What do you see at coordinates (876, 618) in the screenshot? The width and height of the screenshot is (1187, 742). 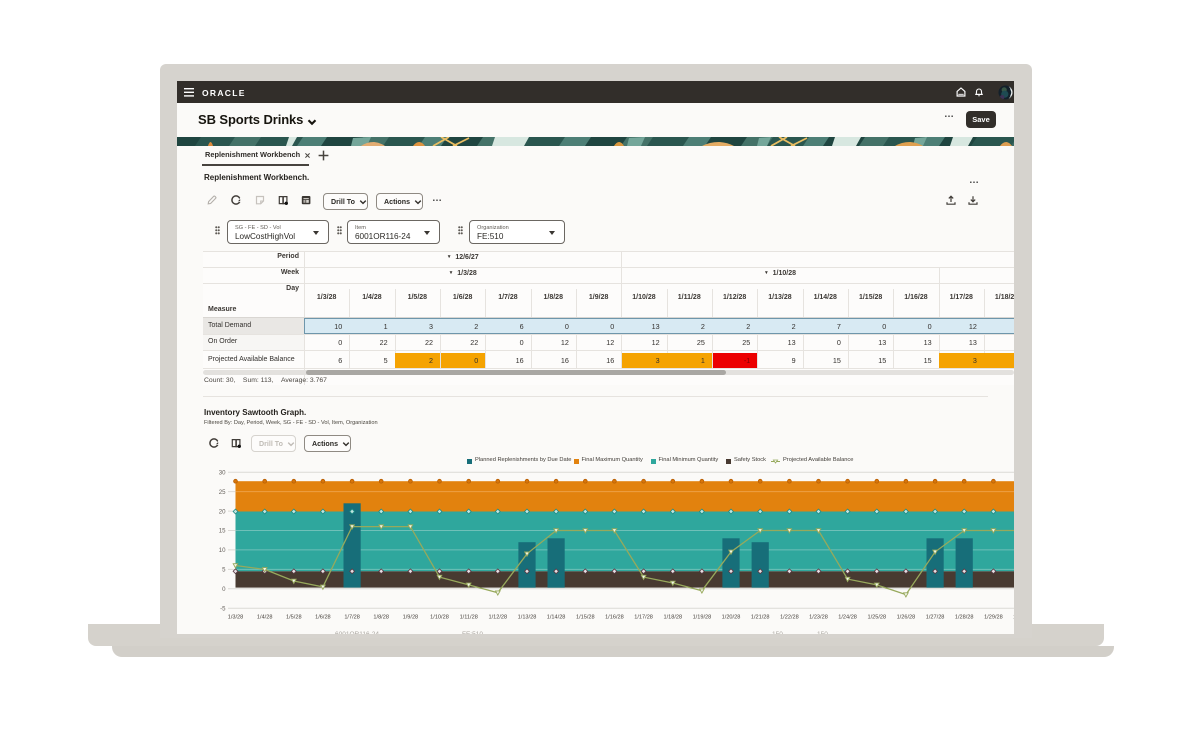 I see `svg-text: 1/25/28` at bounding box center [876, 618].